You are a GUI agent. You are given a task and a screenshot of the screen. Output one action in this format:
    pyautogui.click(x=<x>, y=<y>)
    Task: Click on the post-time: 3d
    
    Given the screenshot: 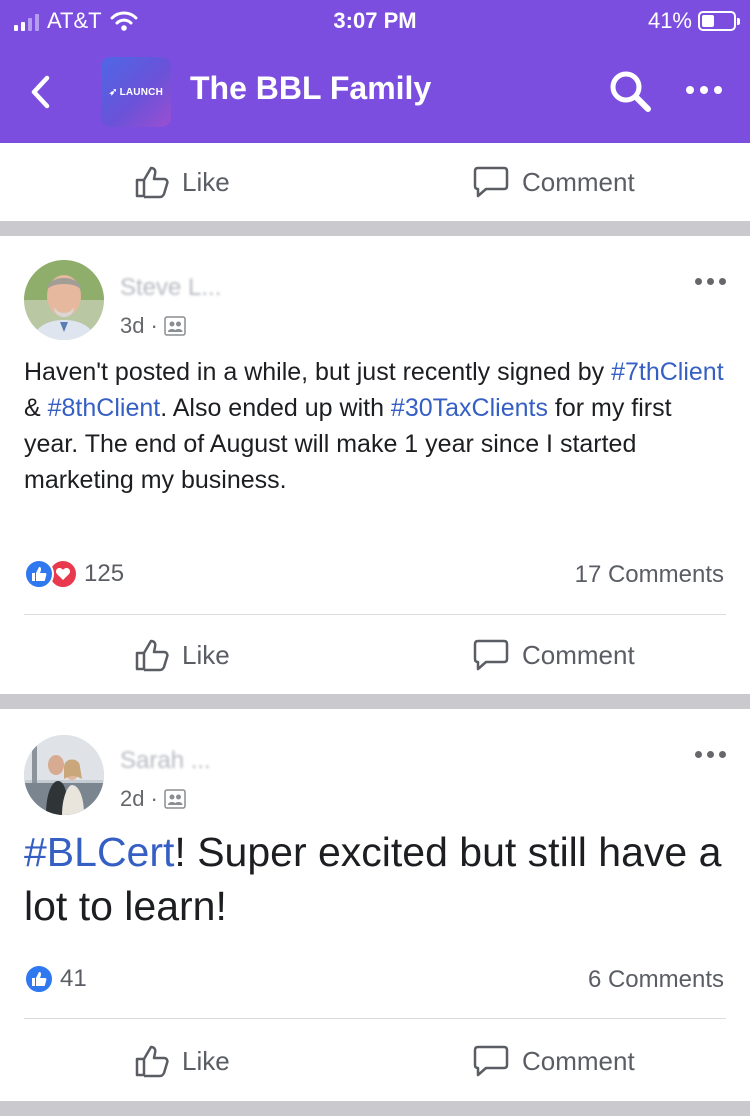 What is the action you would take?
    pyautogui.click(x=132, y=326)
    